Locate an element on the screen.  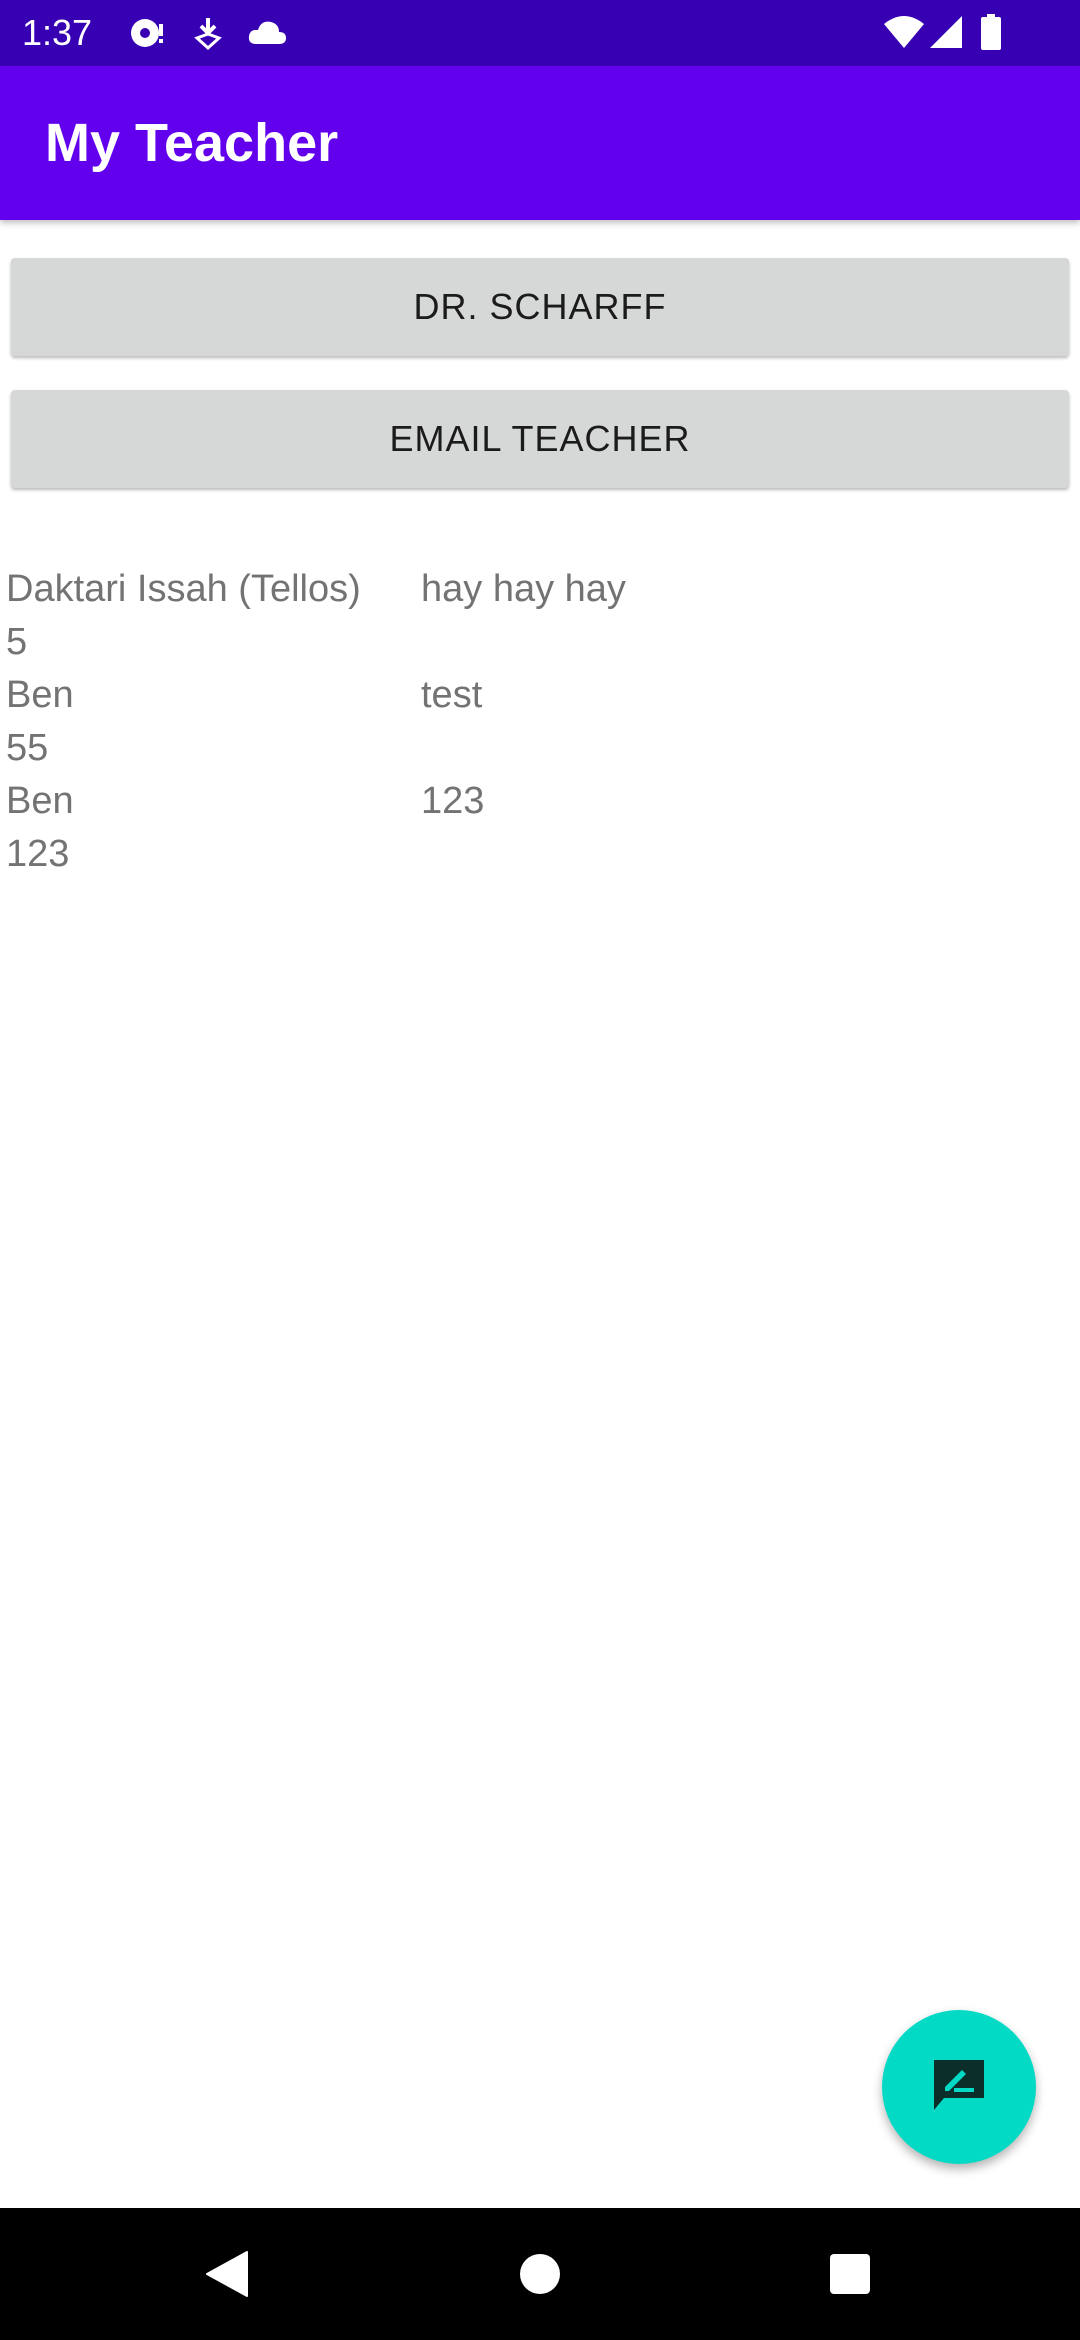
email-teacher-button: EMAIL TEACHER is located at coordinates (540, 439).